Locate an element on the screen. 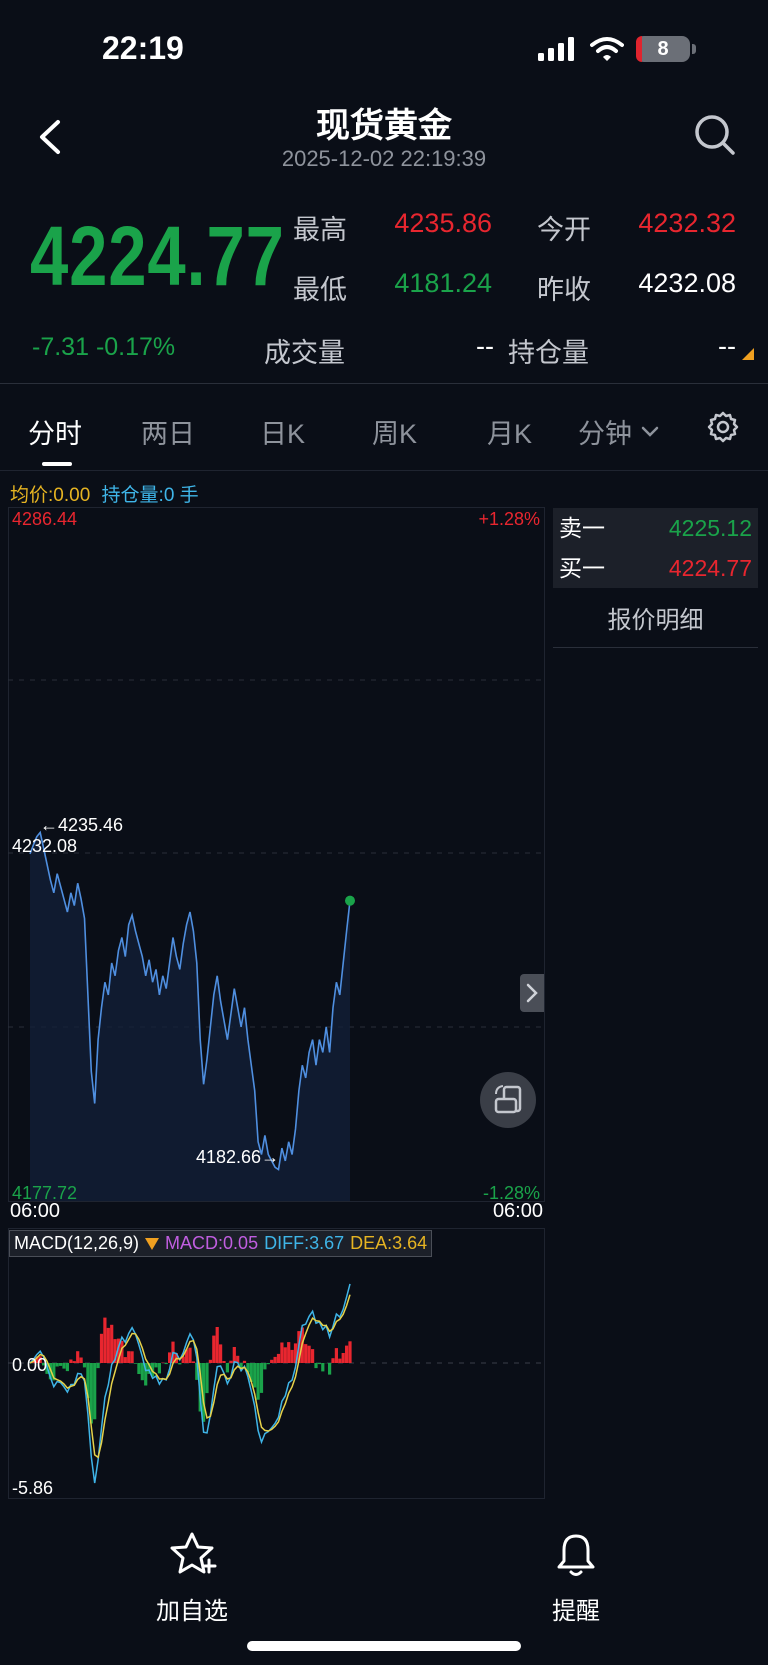 The image size is (768, 1665). tab-minute-label: 分钟 is located at coordinates (605, 434).